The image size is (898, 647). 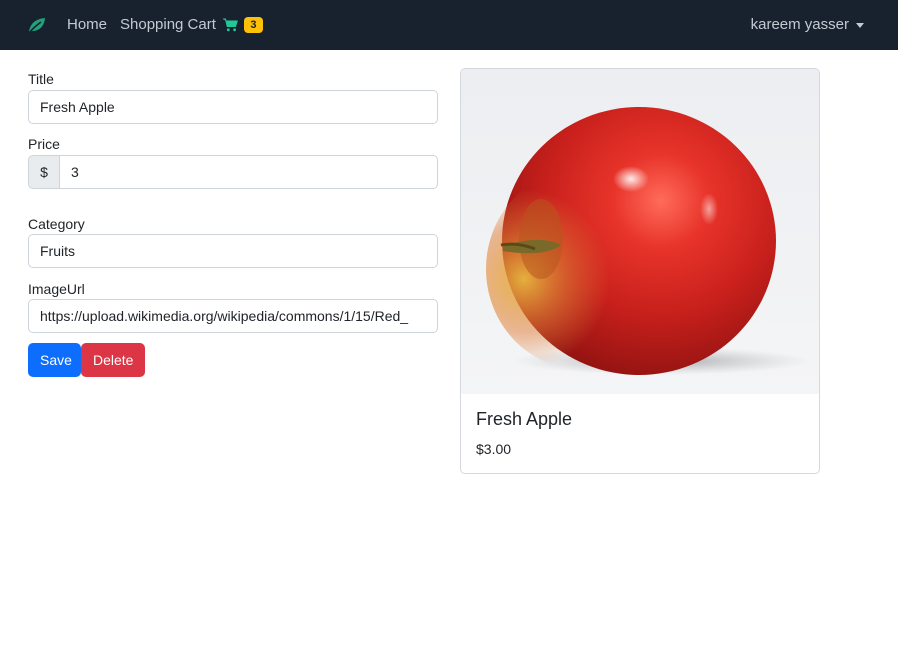 I want to click on price-label: Price, so click(x=44, y=144).